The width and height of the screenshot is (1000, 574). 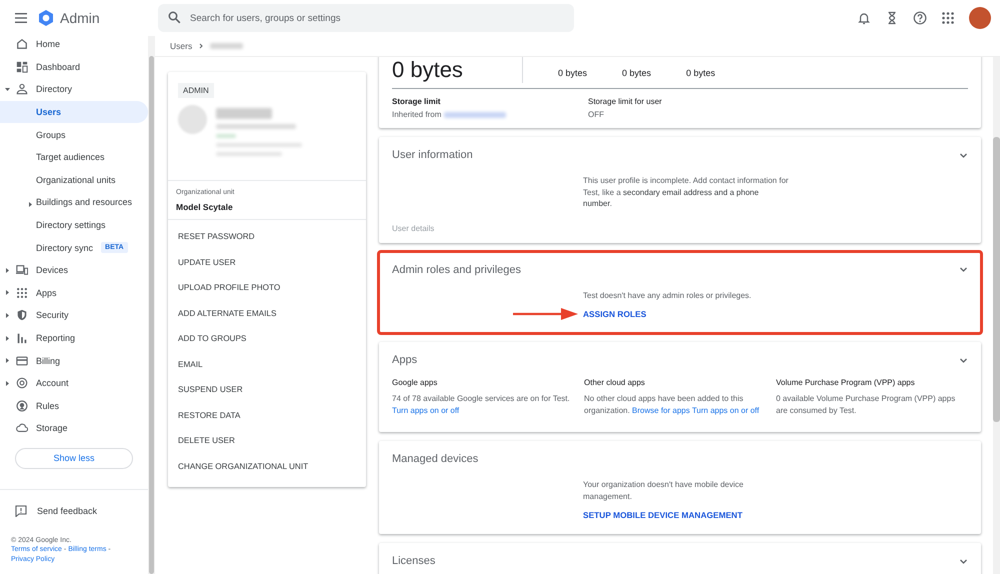 I want to click on section-title: Apps, so click(x=405, y=360).